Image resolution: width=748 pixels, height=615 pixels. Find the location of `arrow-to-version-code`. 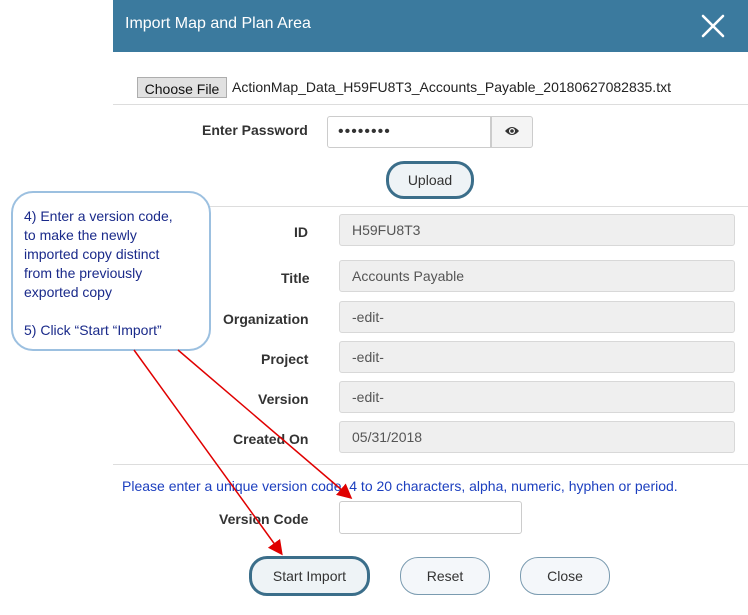

arrow-to-version-code is located at coordinates (265, 424).